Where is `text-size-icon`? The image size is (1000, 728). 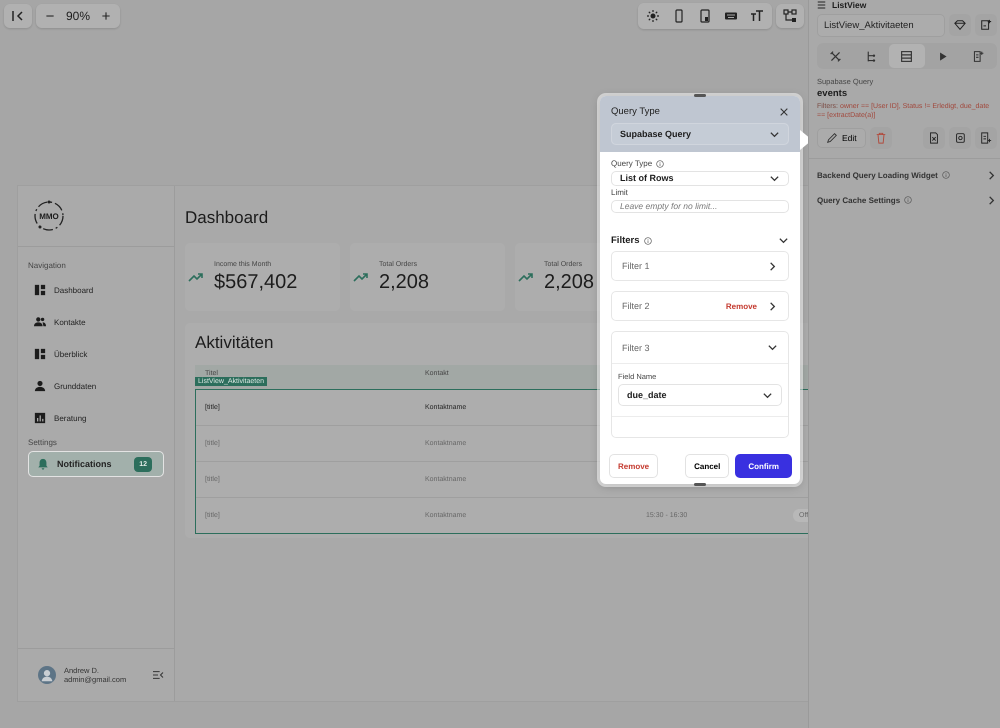
text-size-icon is located at coordinates (757, 16).